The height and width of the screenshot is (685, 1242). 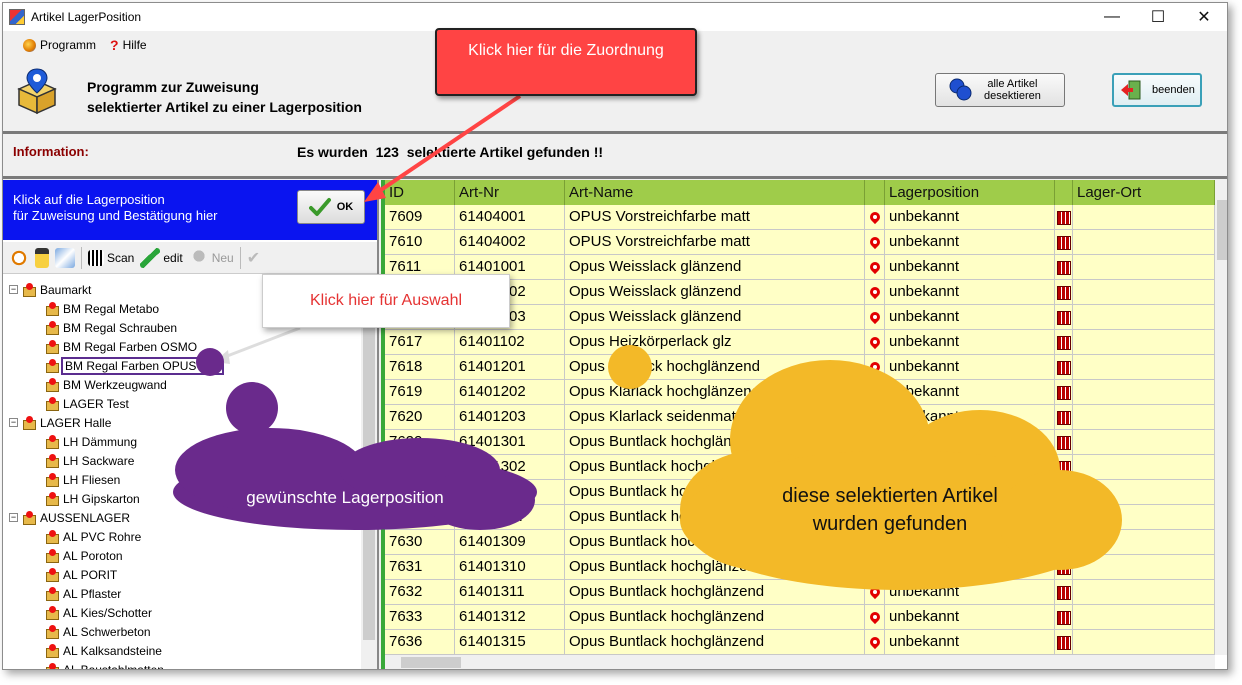 I want to click on col-id-header: ID, so click(x=420, y=192).